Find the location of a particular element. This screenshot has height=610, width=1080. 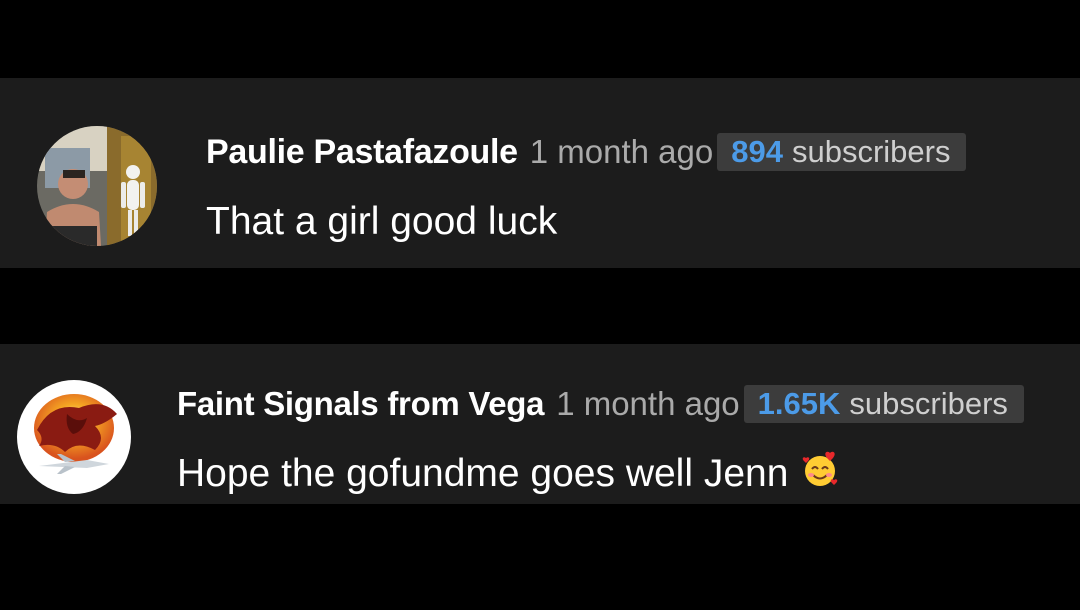

comment-text-line: Hope the gofundme goes well Jenn is located at coordinates (508, 475).